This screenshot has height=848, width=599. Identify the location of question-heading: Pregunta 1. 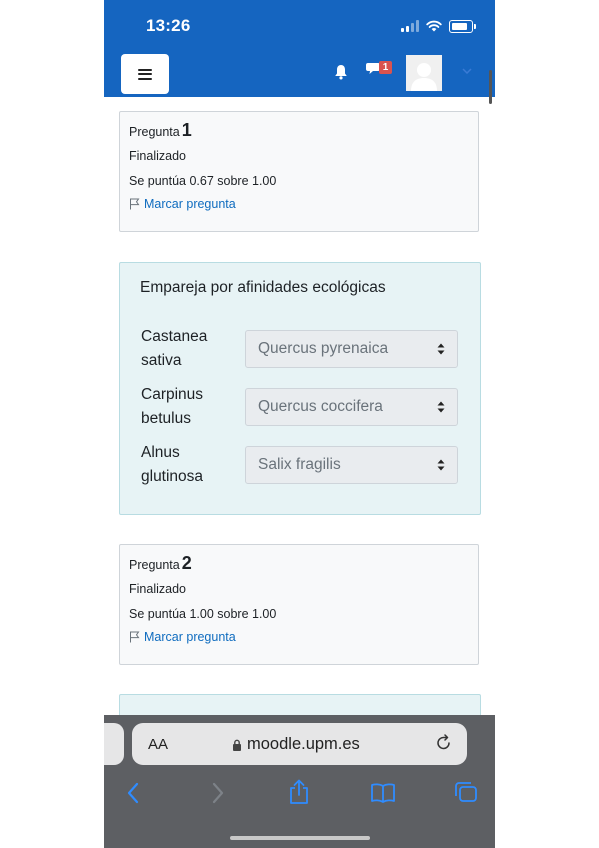
(160, 130).